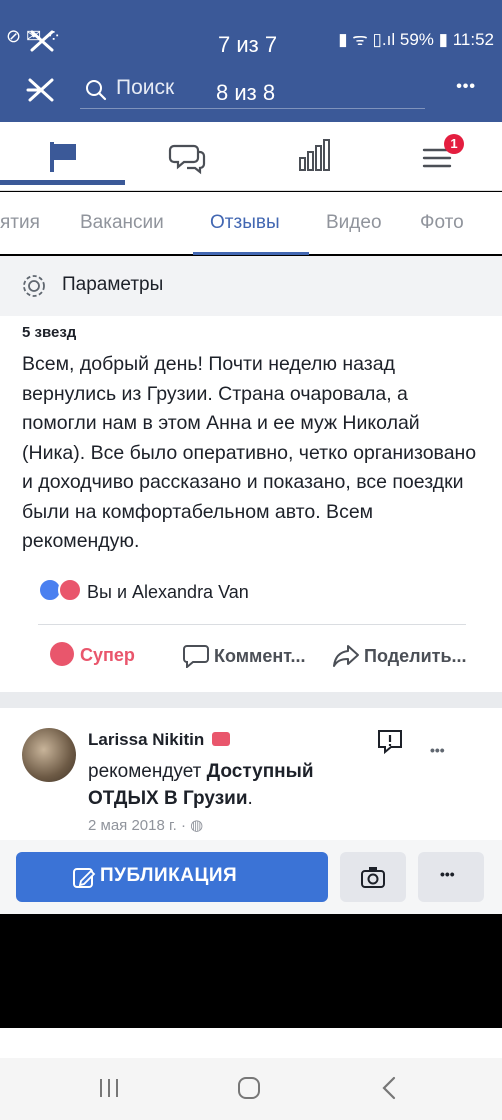 Image resolution: width=502 pixels, height=1120 pixels. What do you see at coordinates (252, 624) in the screenshot?
I see `divider` at bounding box center [252, 624].